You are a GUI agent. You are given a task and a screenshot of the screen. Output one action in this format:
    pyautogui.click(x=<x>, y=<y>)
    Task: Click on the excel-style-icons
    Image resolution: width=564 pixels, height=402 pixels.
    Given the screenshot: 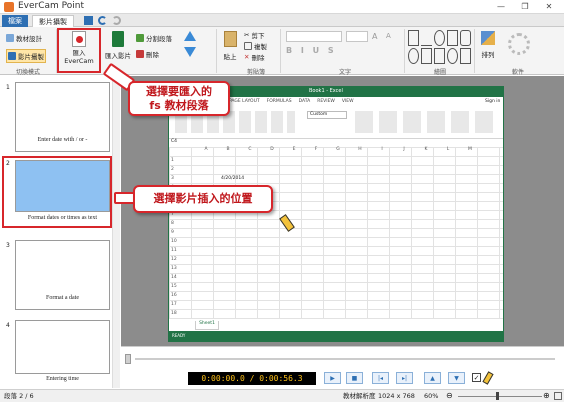 What is the action you would take?
    pyautogui.click(x=425, y=122)
    